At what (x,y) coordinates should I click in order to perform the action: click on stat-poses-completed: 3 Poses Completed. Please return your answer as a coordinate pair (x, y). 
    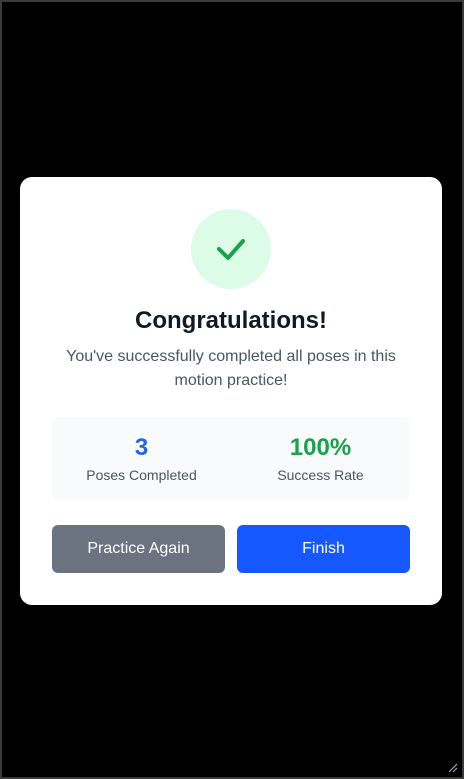
    Looking at the image, I should click on (141, 458).